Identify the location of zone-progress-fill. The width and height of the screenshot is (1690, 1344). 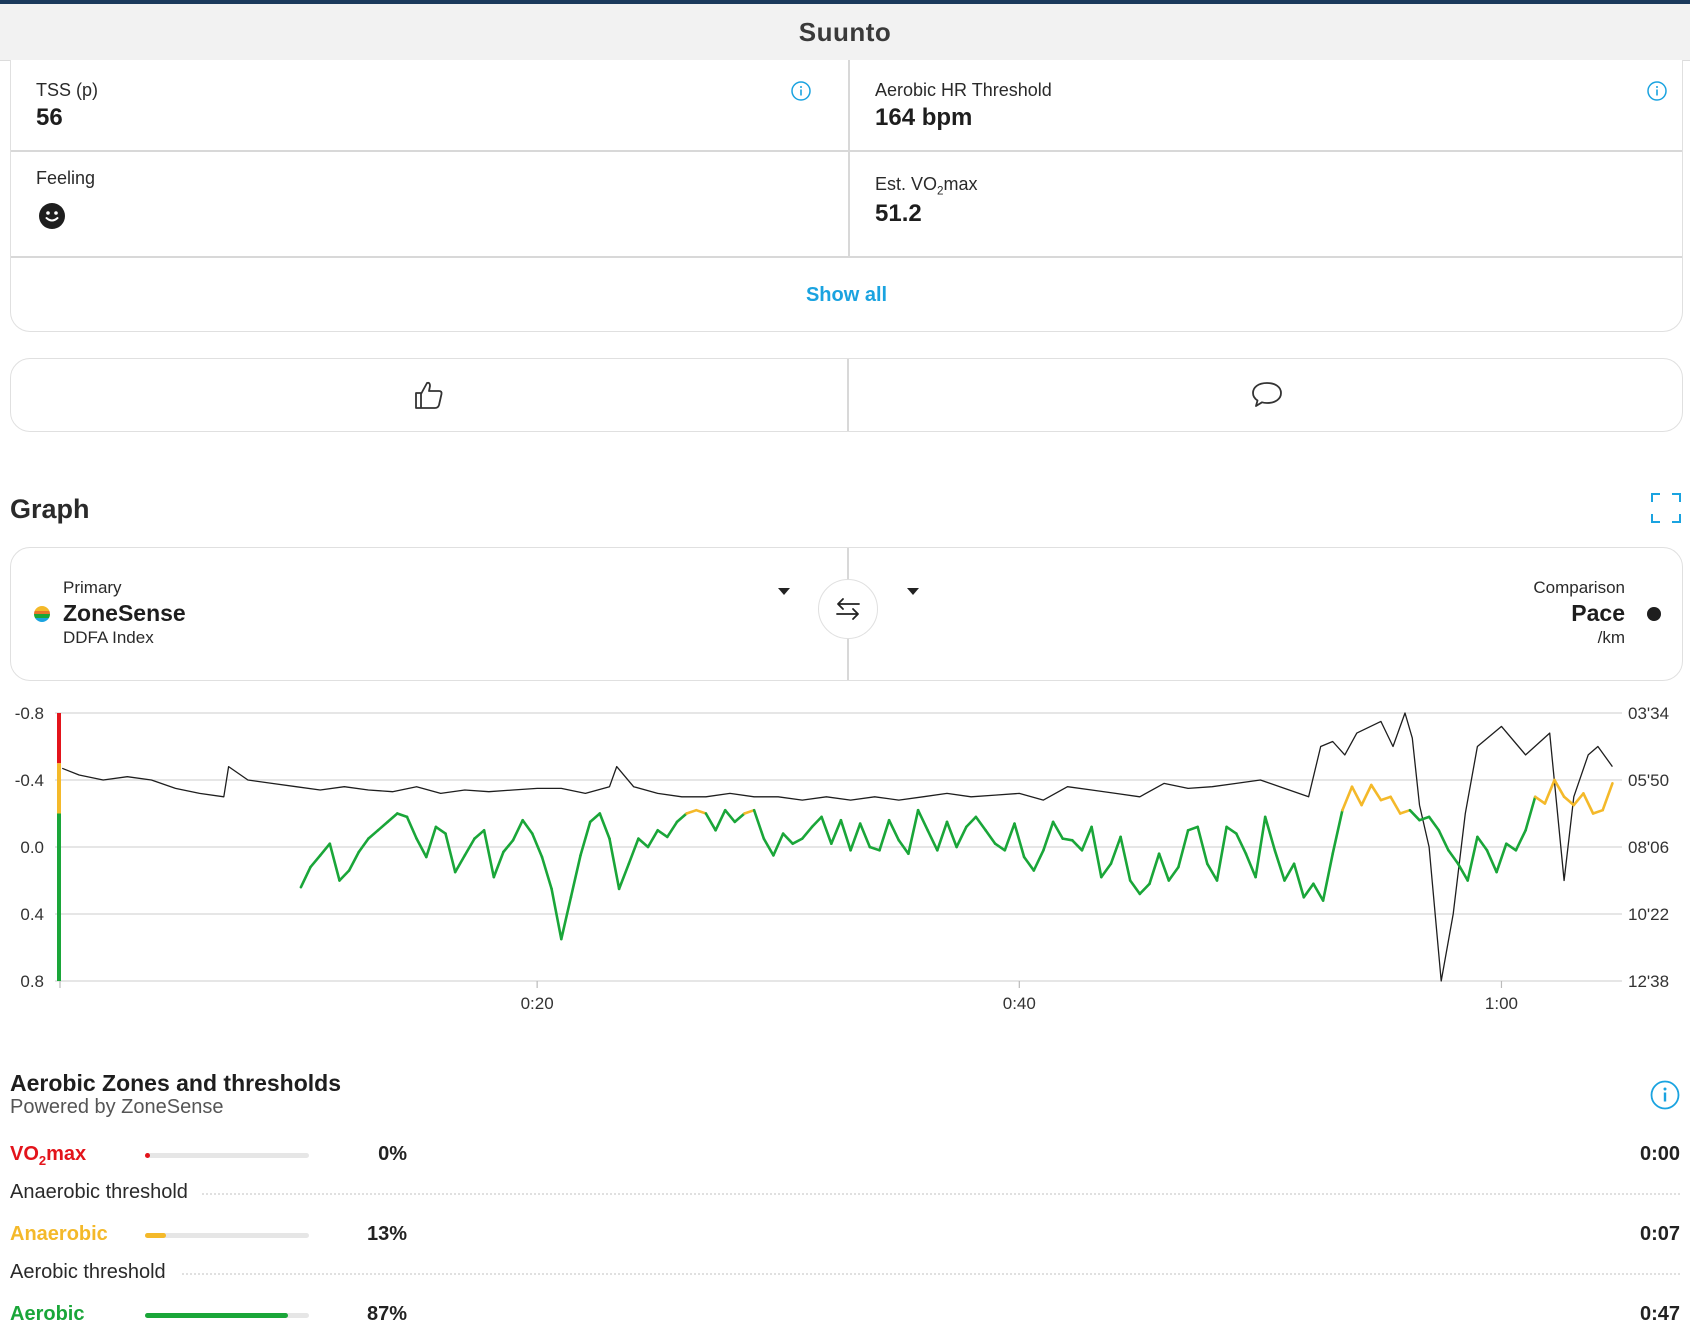
(216, 1315).